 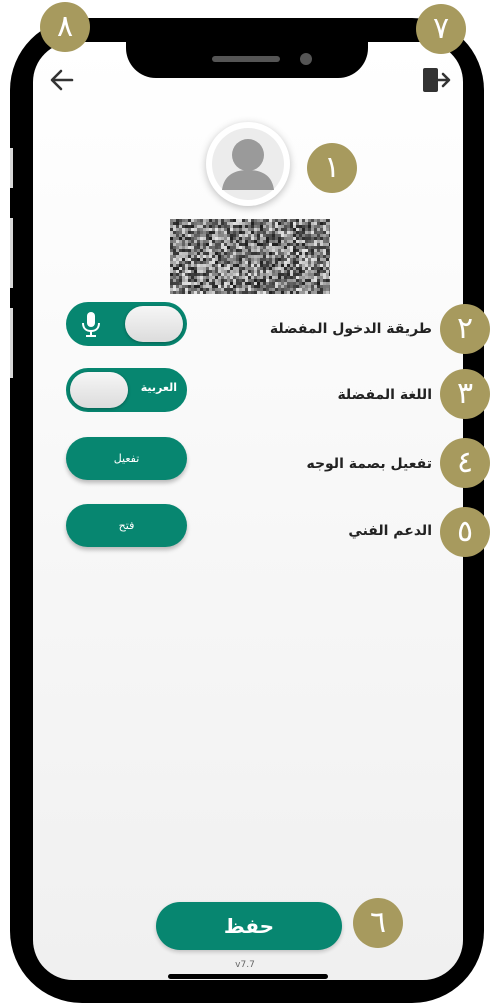 I want to click on login-method-toggle, so click(x=126, y=324).